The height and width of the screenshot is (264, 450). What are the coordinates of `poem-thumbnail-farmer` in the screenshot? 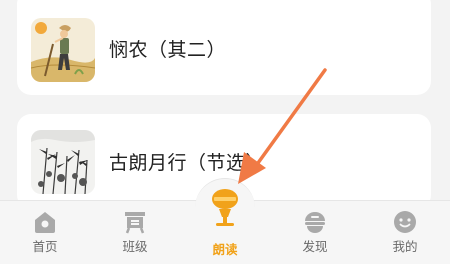 It's located at (63, 50).